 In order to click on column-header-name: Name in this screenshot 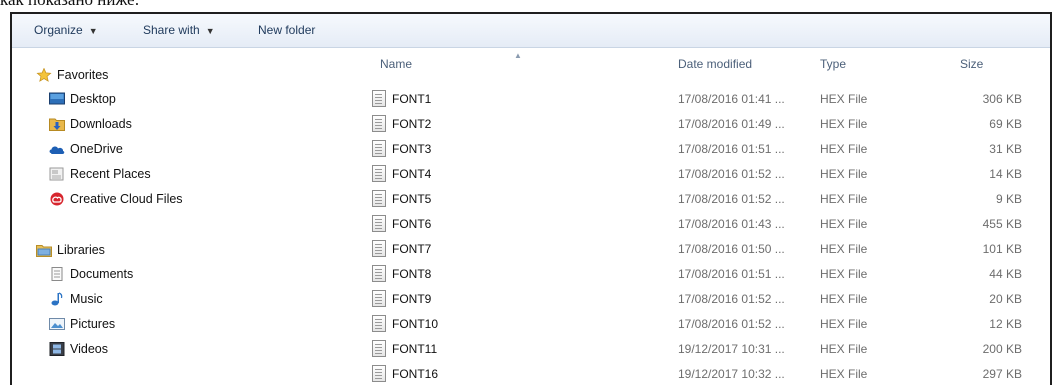, I will do `click(396, 64)`.